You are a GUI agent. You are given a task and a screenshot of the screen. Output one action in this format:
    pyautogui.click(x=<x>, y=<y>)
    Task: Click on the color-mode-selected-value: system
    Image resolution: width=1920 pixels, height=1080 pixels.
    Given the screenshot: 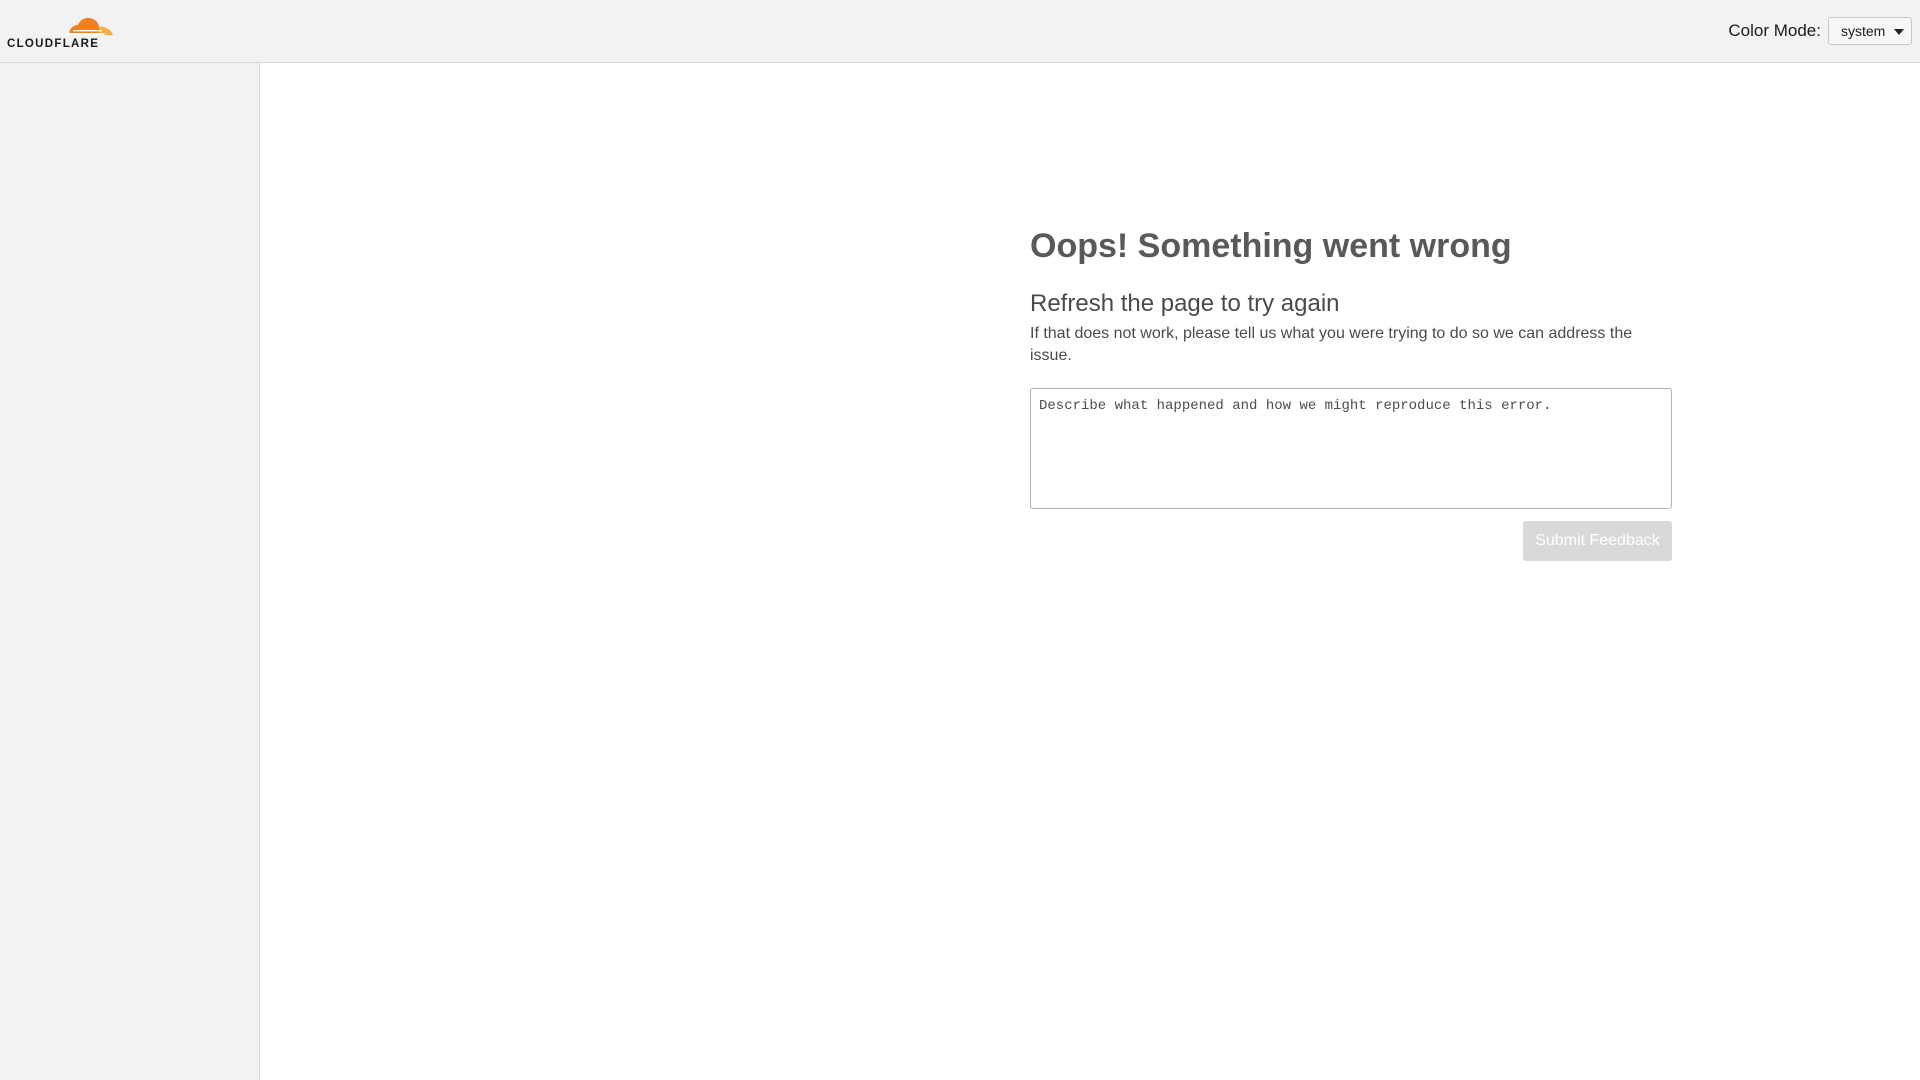 What is the action you would take?
    pyautogui.click(x=1863, y=31)
    